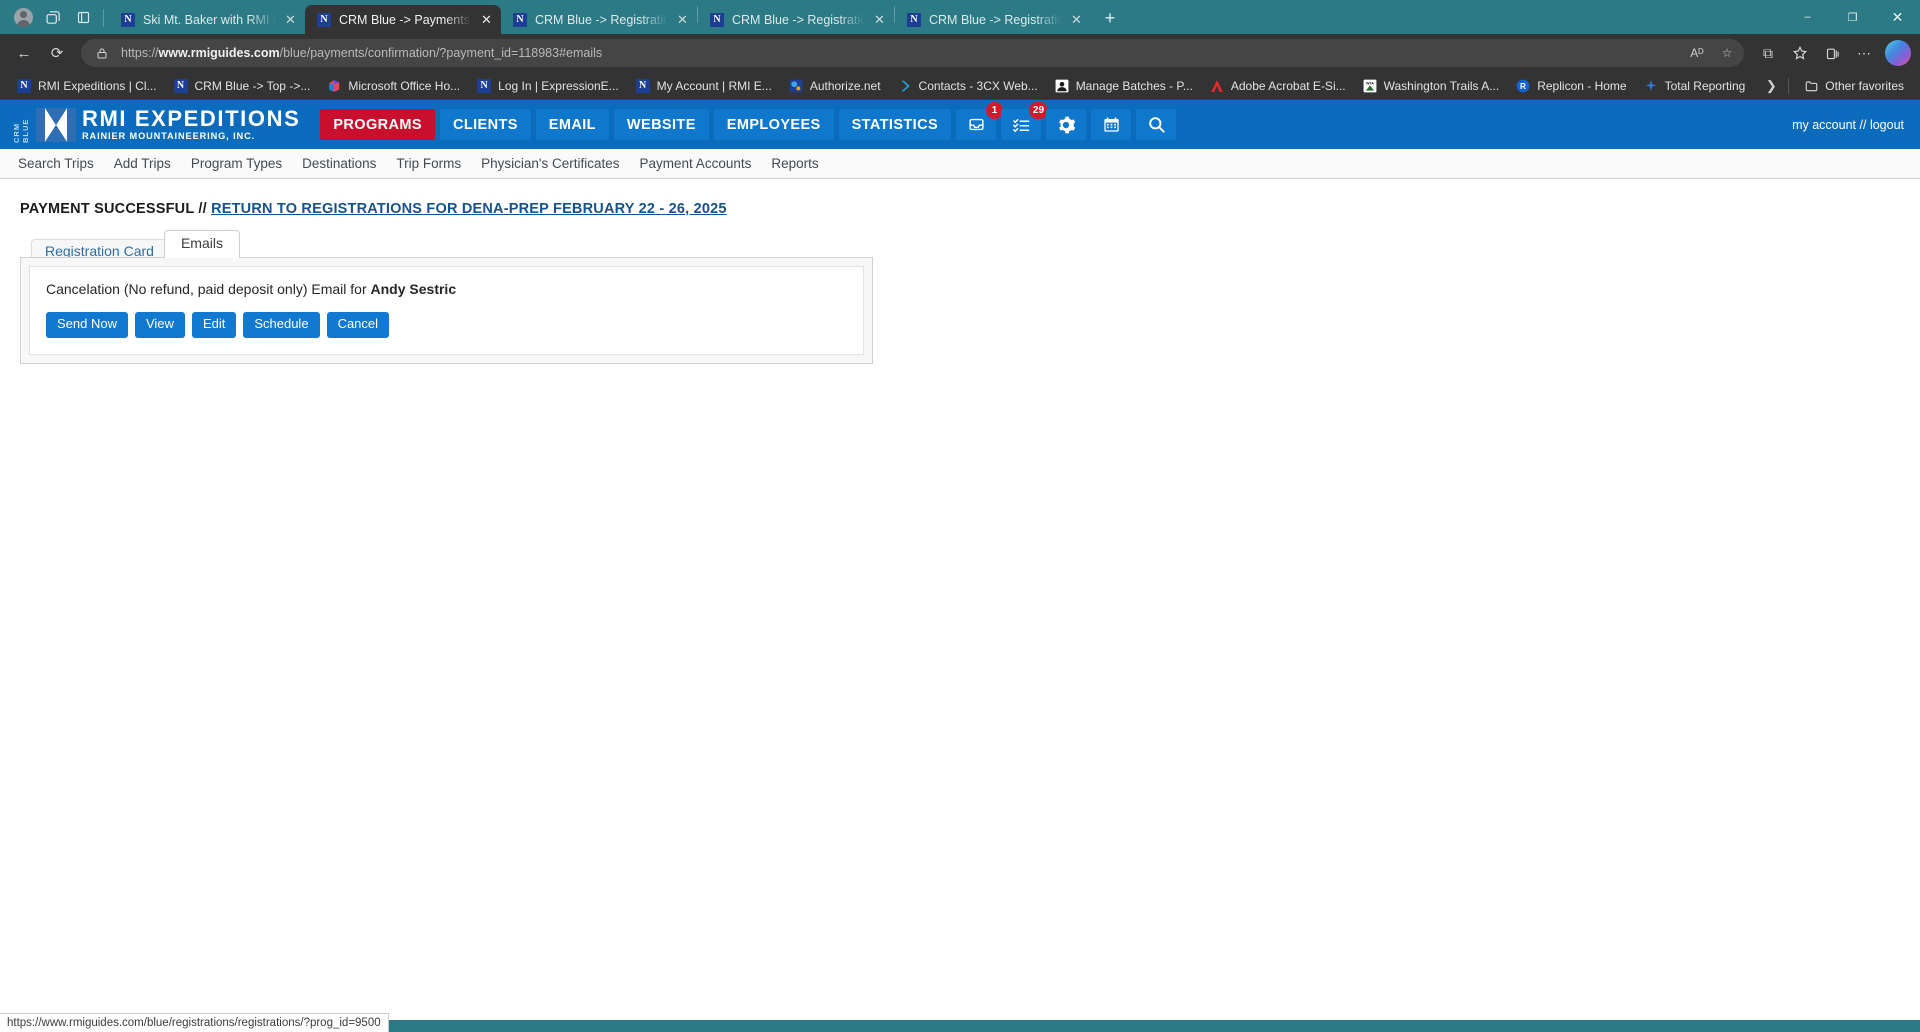 Image resolution: width=1920 pixels, height=1032 pixels. I want to click on collections-icon, so click(1832, 53).